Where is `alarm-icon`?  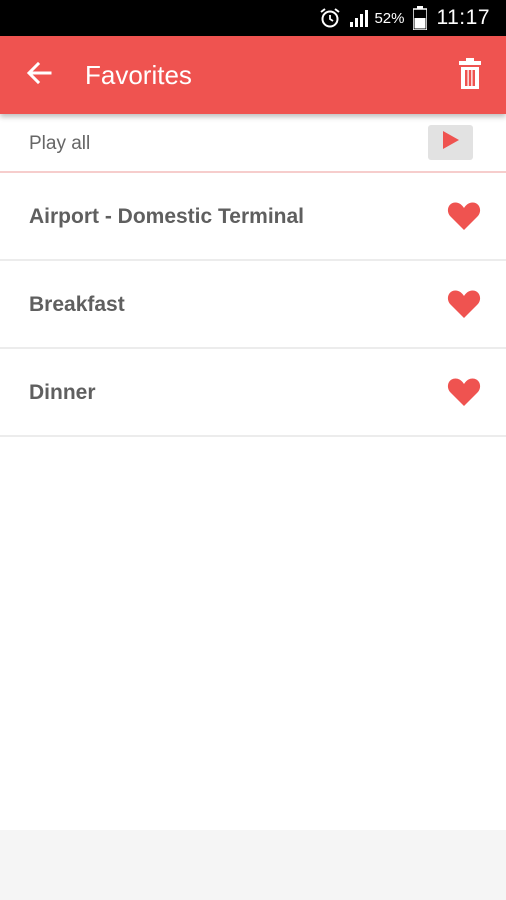 alarm-icon is located at coordinates (330, 18).